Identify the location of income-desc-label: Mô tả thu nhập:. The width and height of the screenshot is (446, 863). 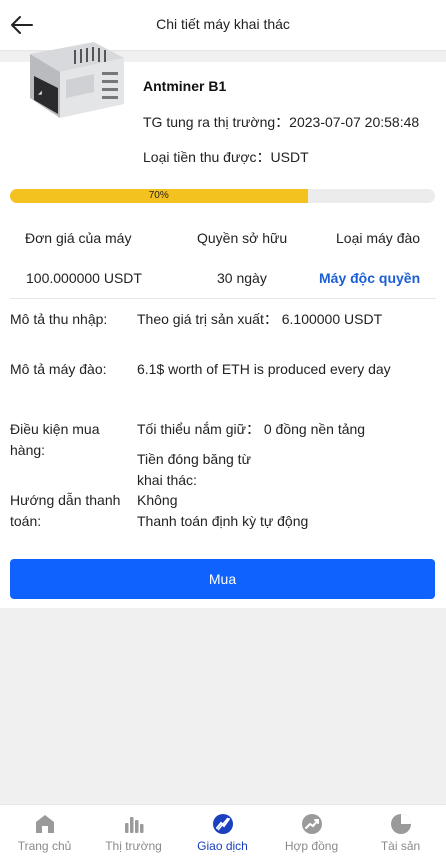
(59, 319).